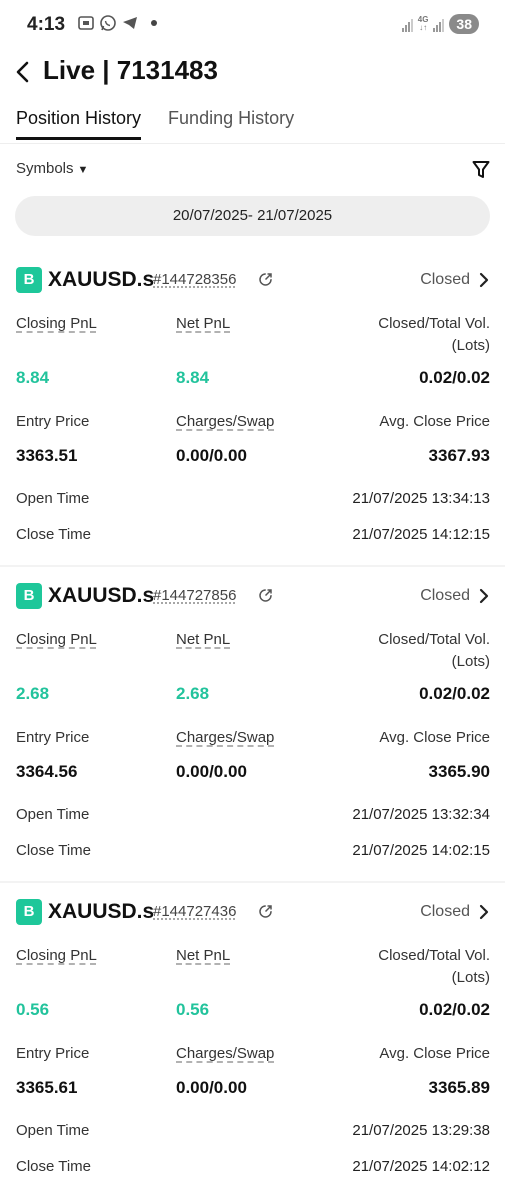 This screenshot has width=505, height=1200. What do you see at coordinates (464, 24) in the screenshot?
I see `battery-indicator: 38` at bounding box center [464, 24].